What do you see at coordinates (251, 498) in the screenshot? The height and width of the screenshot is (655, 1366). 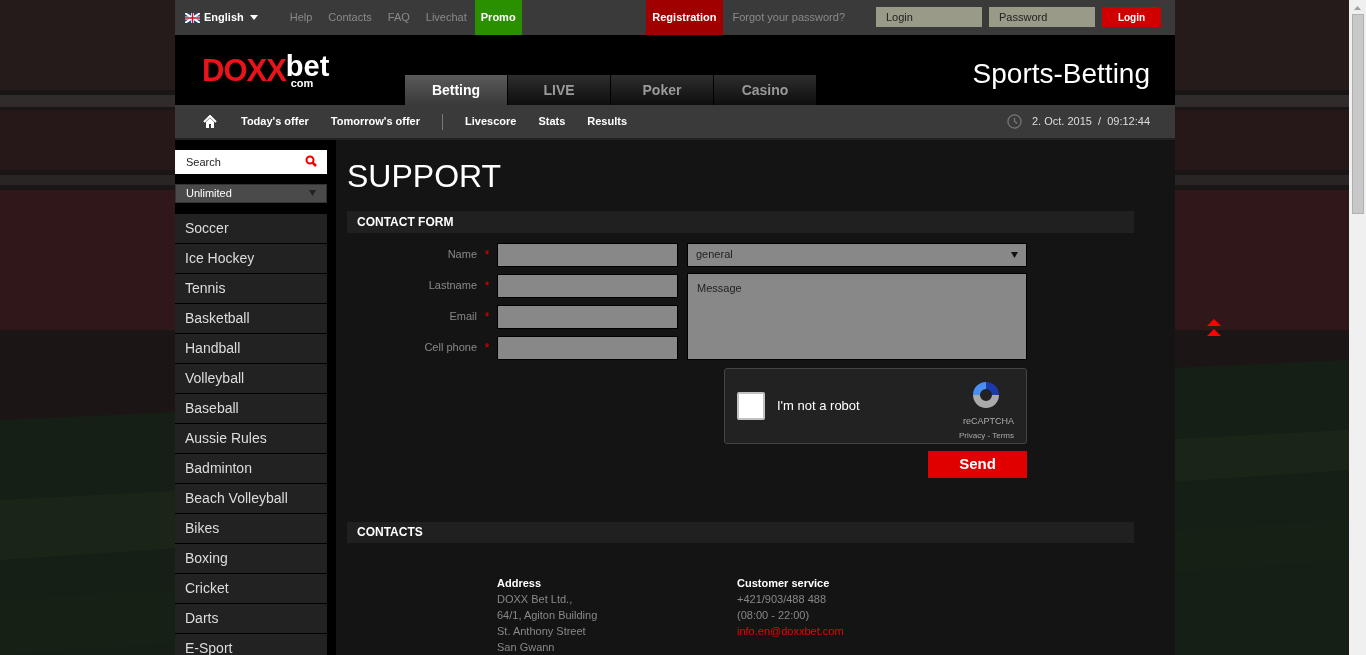 I see `sport-item: Beach Volleyball` at bounding box center [251, 498].